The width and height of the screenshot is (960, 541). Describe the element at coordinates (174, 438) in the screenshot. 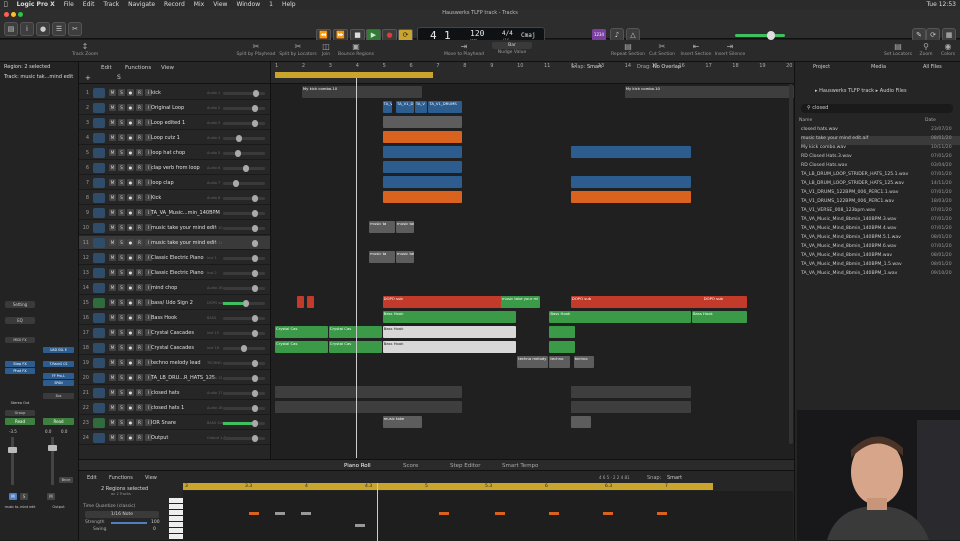

I see `track-row: 24 M S ● R I Output Output 1-2` at that location.